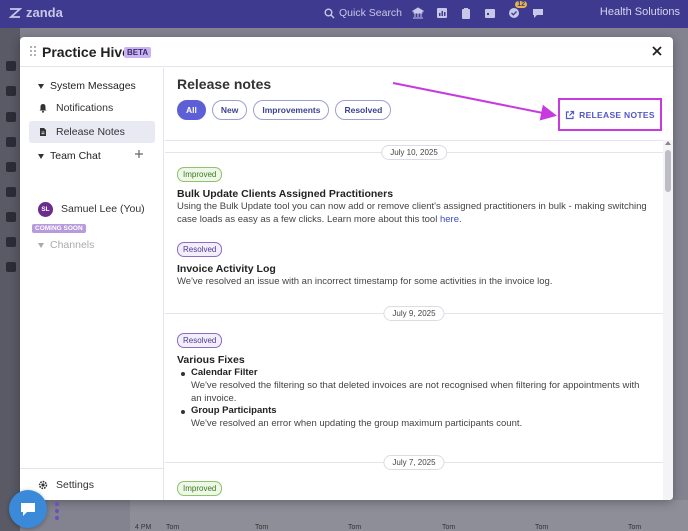  I want to click on scroll-up-icon, so click(668, 143).